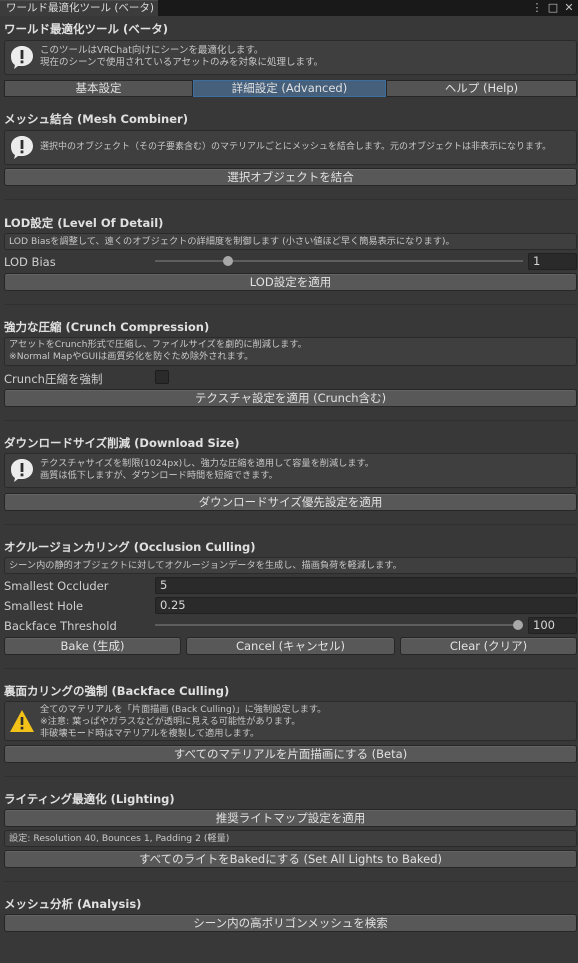 Image resolution: width=578 pixels, height=963 pixels. I want to click on page-title: ワールド最適化ツール (ベータ), so click(86, 29).